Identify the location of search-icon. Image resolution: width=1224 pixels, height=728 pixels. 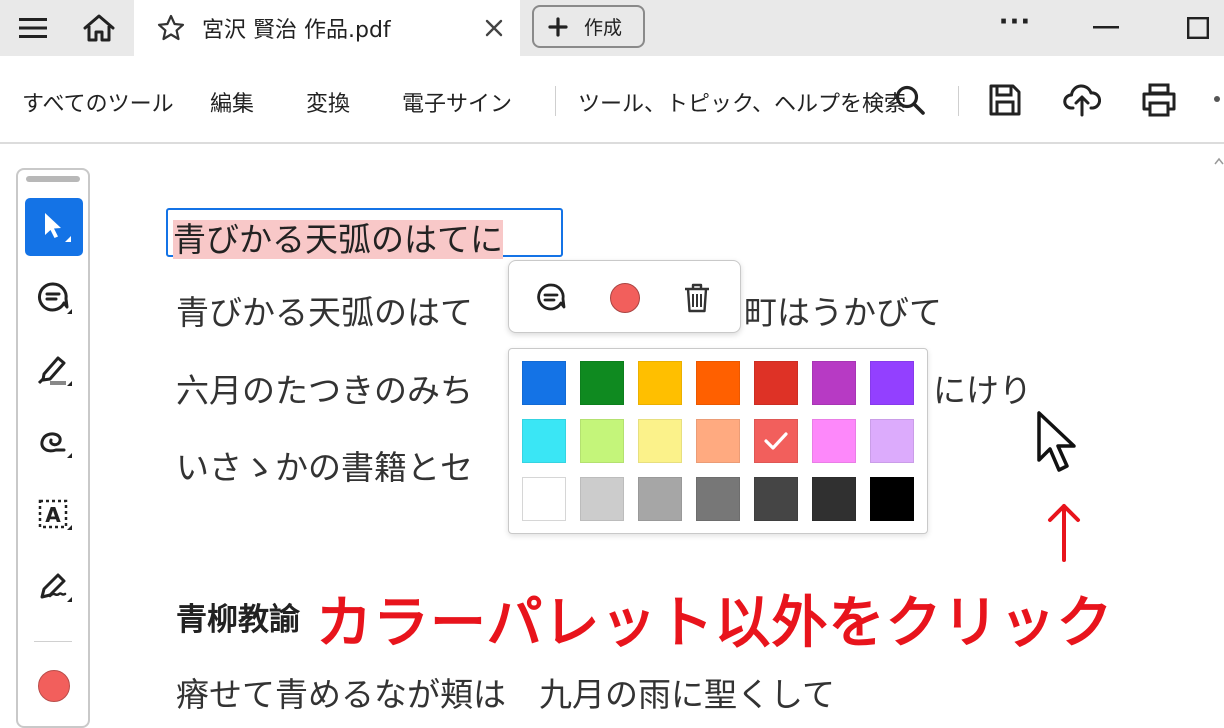
(910, 100).